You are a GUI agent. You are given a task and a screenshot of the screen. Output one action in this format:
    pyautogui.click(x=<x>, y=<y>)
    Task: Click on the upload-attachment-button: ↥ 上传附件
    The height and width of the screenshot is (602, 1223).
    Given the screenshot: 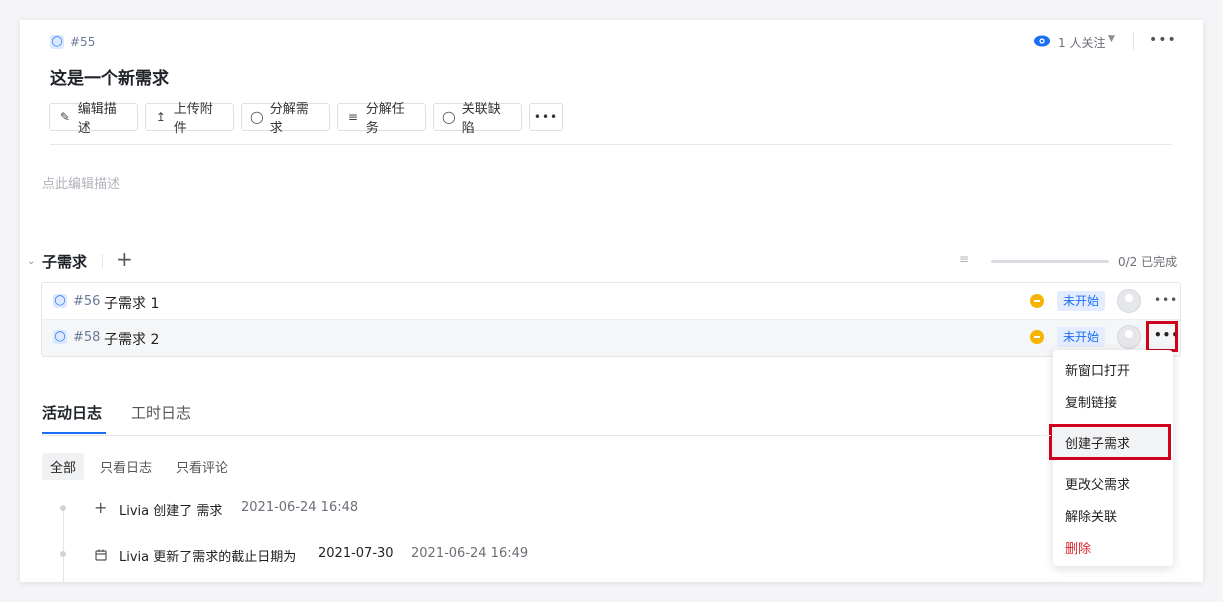 What is the action you would take?
    pyautogui.click(x=189, y=119)
    